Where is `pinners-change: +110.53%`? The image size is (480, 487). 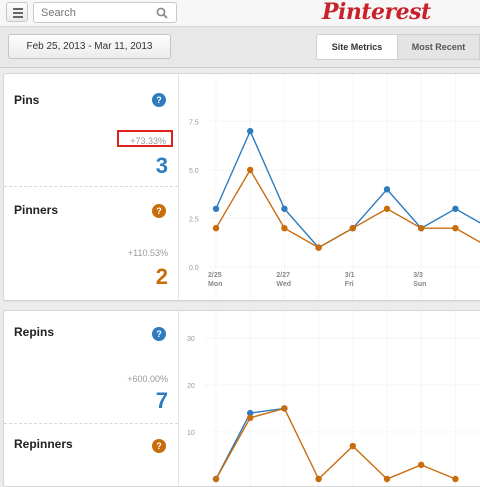
pinners-change: +110.53% is located at coordinates (147, 253).